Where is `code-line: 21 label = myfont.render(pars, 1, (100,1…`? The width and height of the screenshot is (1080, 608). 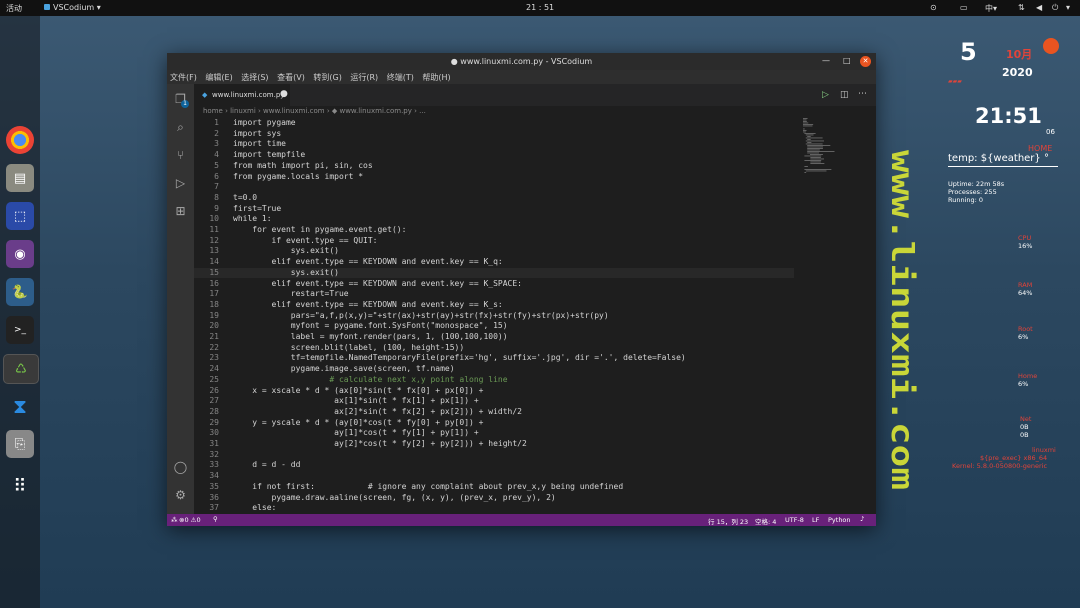 code-line: 21 label = myfont.render(pars, 1, (100,1… is located at coordinates (494, 337).